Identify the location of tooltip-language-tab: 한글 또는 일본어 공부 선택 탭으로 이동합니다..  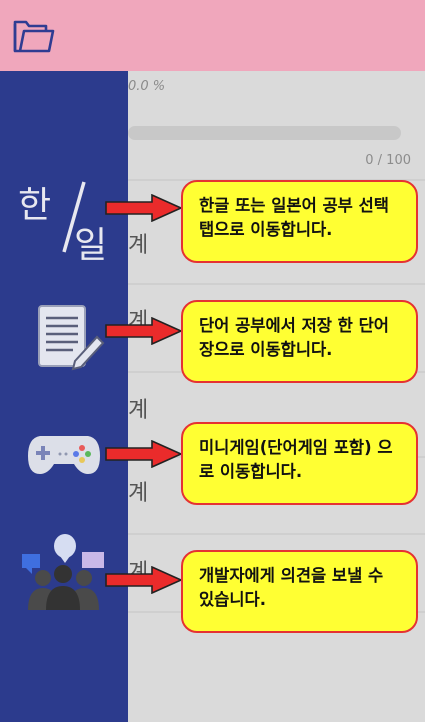
(299, 221).